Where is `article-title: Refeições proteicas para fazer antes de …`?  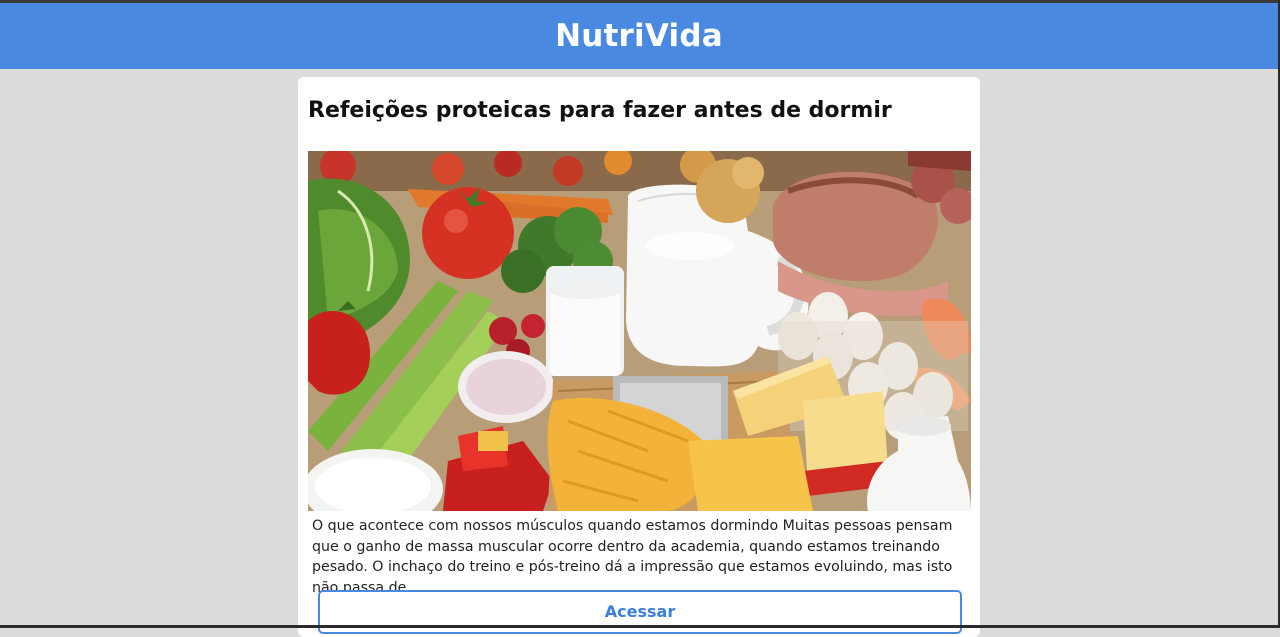
article-title: Refeições proteicas para fazer antes de … is located at coordinates (600, 110).